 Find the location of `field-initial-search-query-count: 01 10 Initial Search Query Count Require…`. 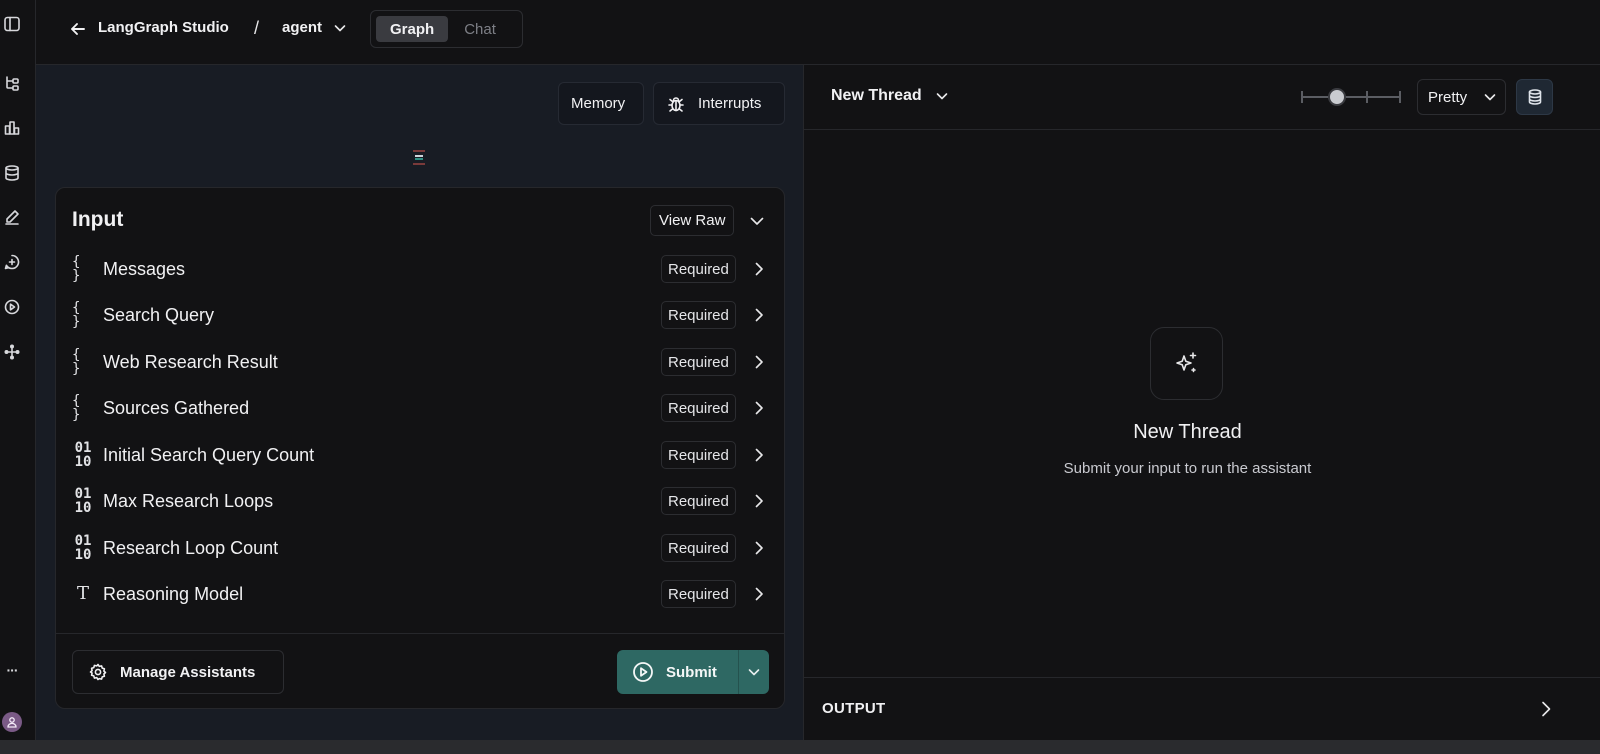

field-initial-search-query-count: 01 10 Initial Search Query Count Require… is located at coordinates (421, 455).